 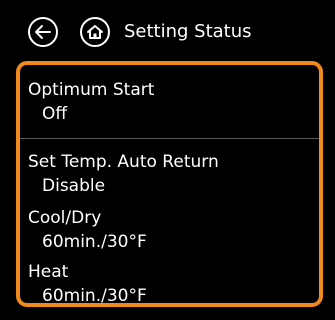 What do you see at coordinates (48, 272) in the screenshot?
I see `setting-label: Heat` at bounding box center [48, 272].